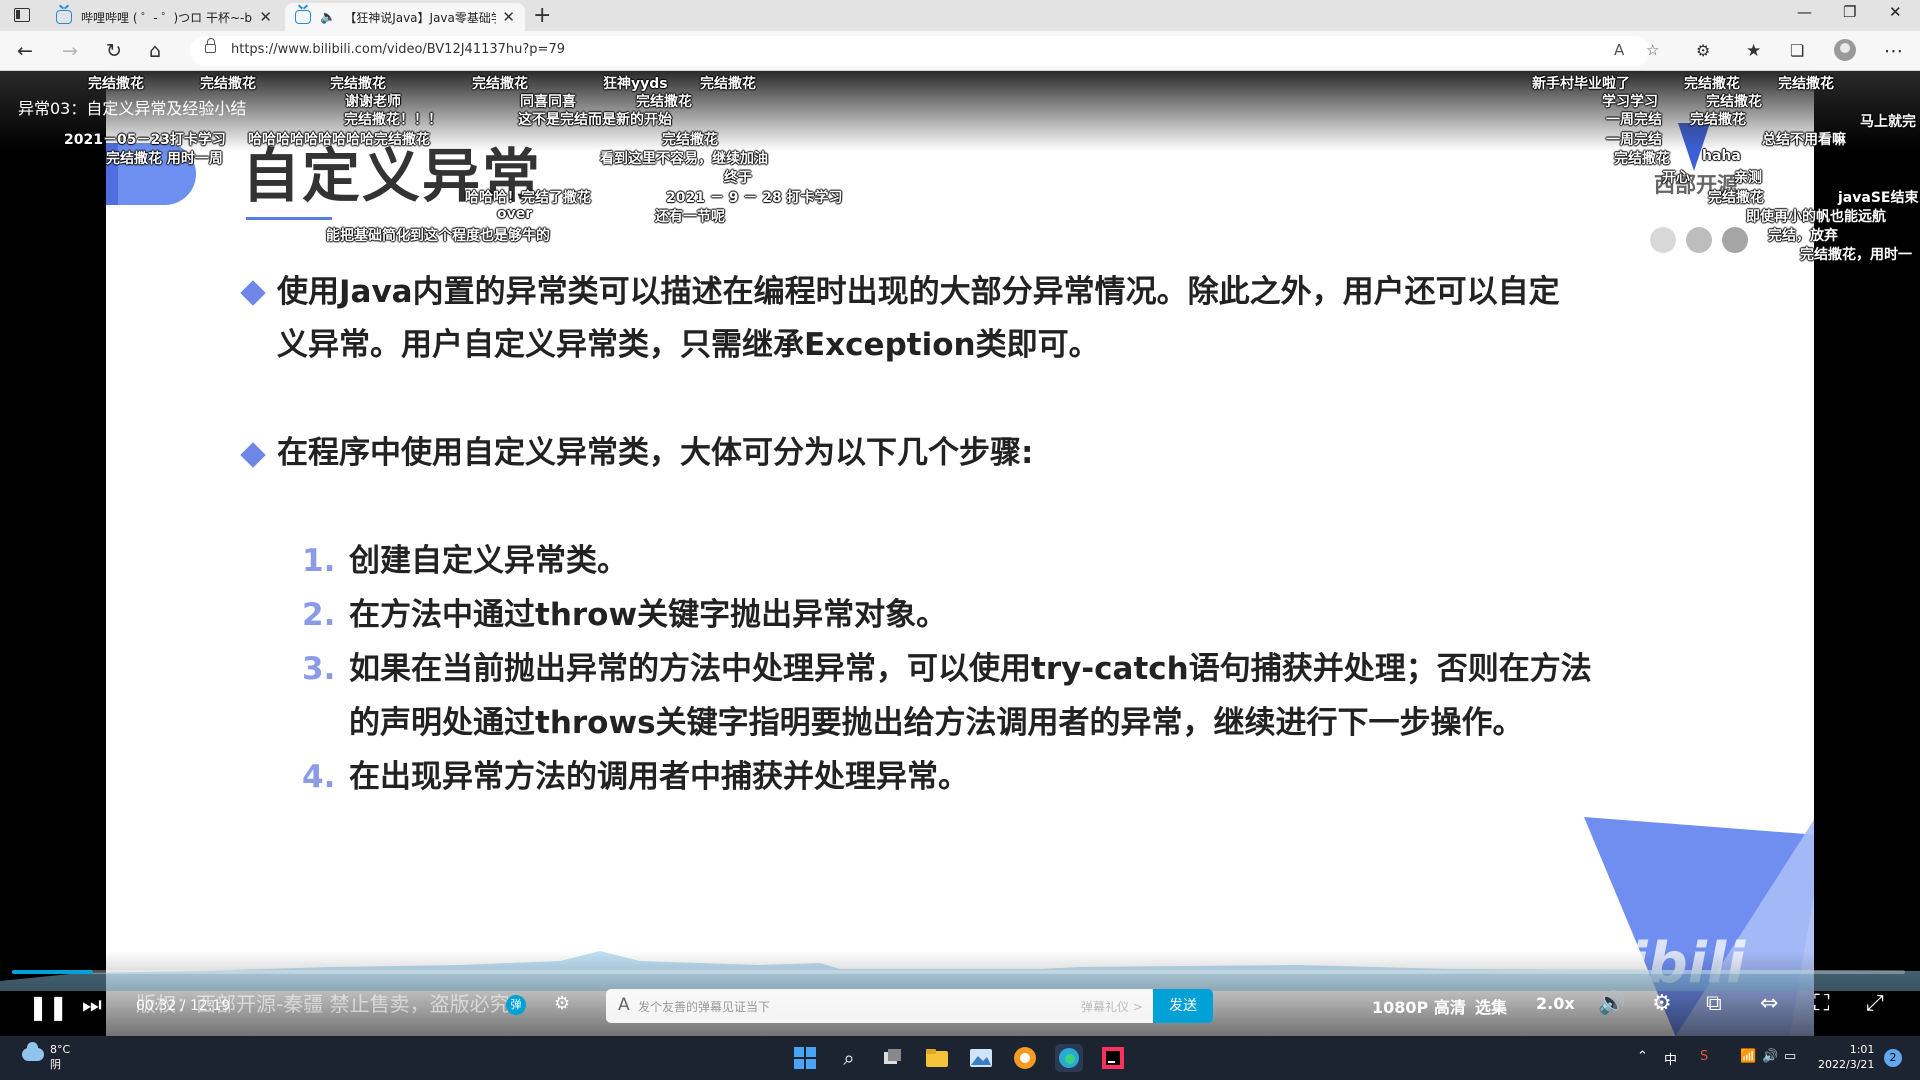  I want to click on danmaku-comment: 总结不用看嘛, so click(1804, 140).